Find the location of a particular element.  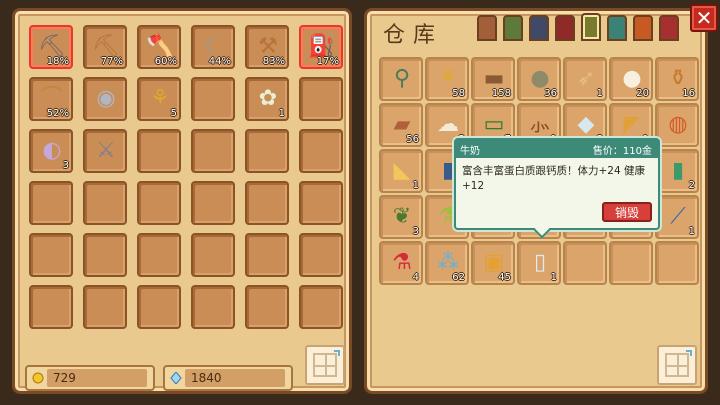

store-slot: ⚱ 16 is located at coordinates (677, 79).